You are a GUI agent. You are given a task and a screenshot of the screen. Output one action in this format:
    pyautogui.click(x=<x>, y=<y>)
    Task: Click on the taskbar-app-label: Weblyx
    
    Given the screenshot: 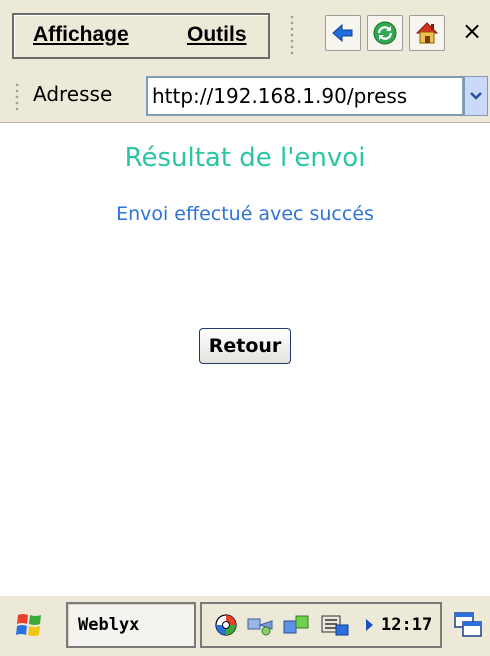 What is the action you would take?
    pyautogui.click(x=109, y=625)
    